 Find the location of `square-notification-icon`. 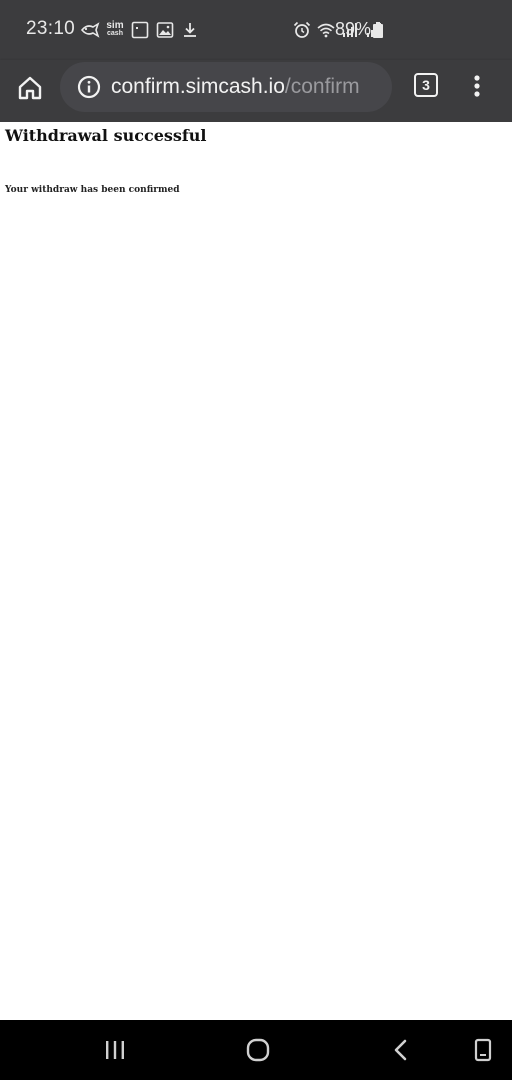

square-notification-icon is located at coordinates (140, 30).